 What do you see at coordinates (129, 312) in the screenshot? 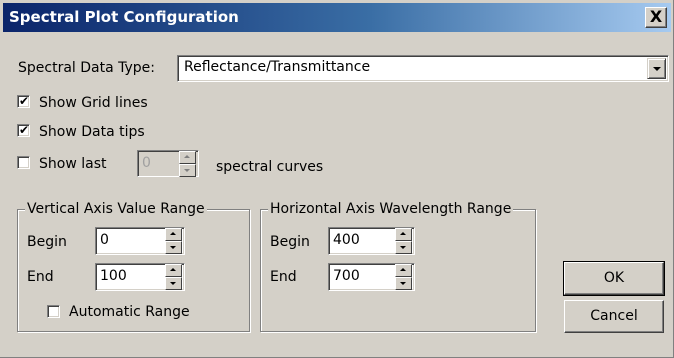
I see `automatic-range-label: Automatic Range` at bounding box center [129, 312].